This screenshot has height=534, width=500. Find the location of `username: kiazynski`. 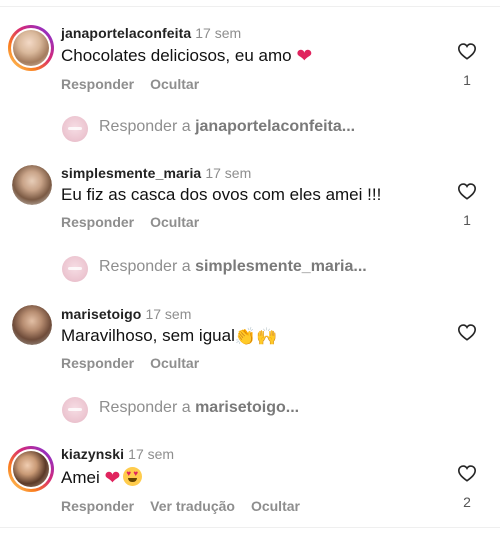

username: kiazynski is located at coordinates (92, 454).